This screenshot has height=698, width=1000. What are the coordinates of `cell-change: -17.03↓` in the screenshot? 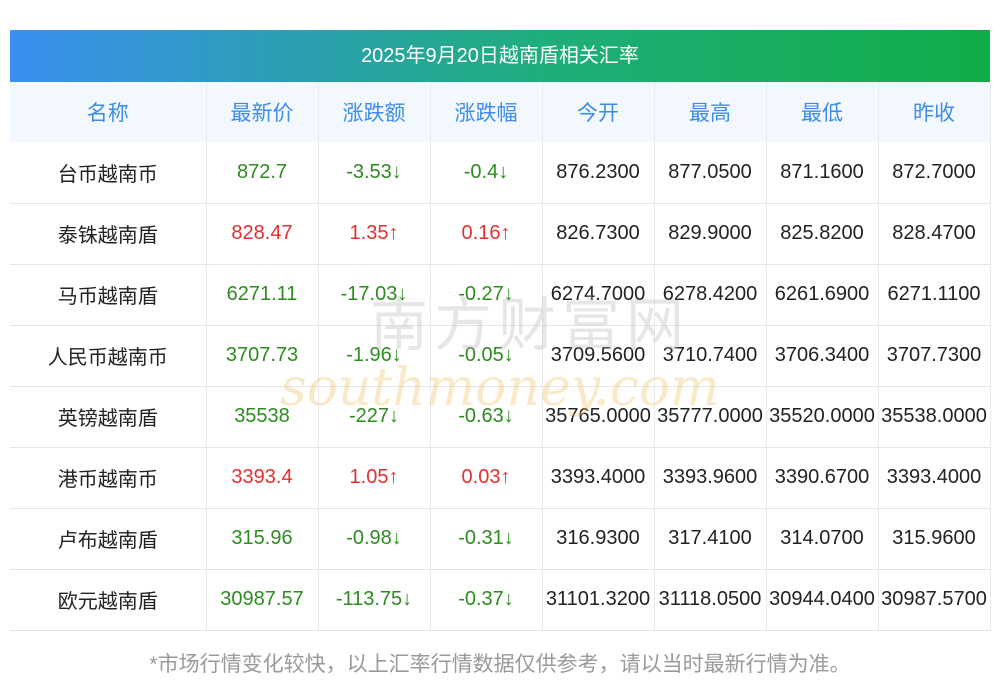 It's located at (374, 295).